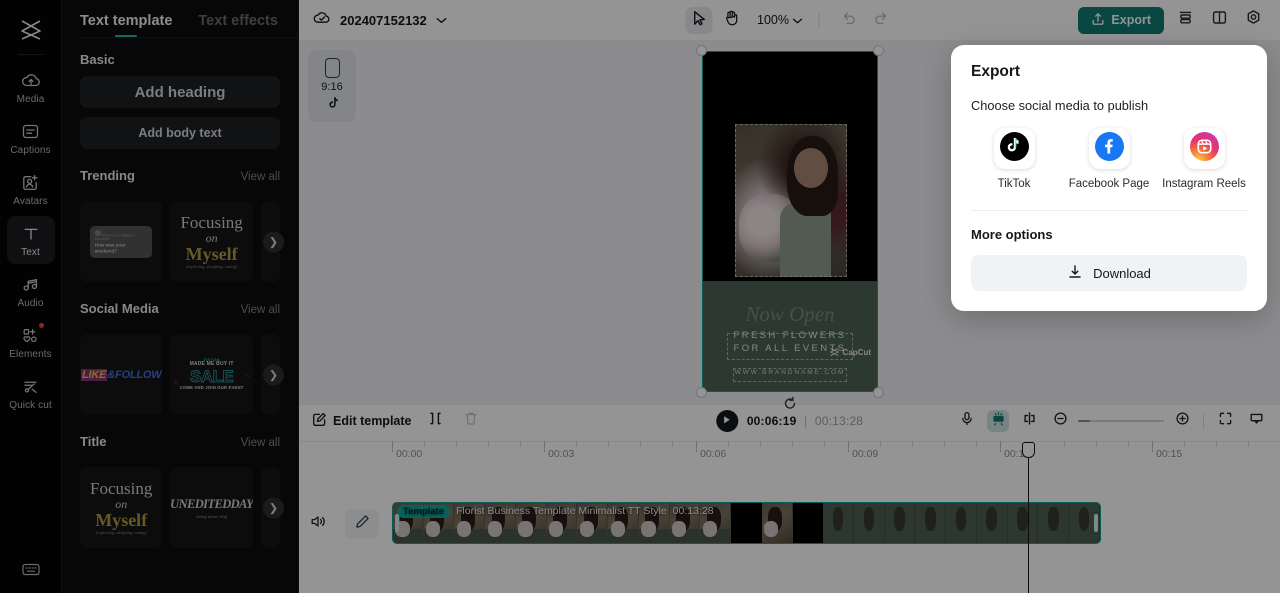 Image resolution: width=1280 pixels, height=593 pixels. What do you see at coordinates (1122, 273) in the screenshot?
I see `download-button-label: Download` at bounding box center [1122, 273].